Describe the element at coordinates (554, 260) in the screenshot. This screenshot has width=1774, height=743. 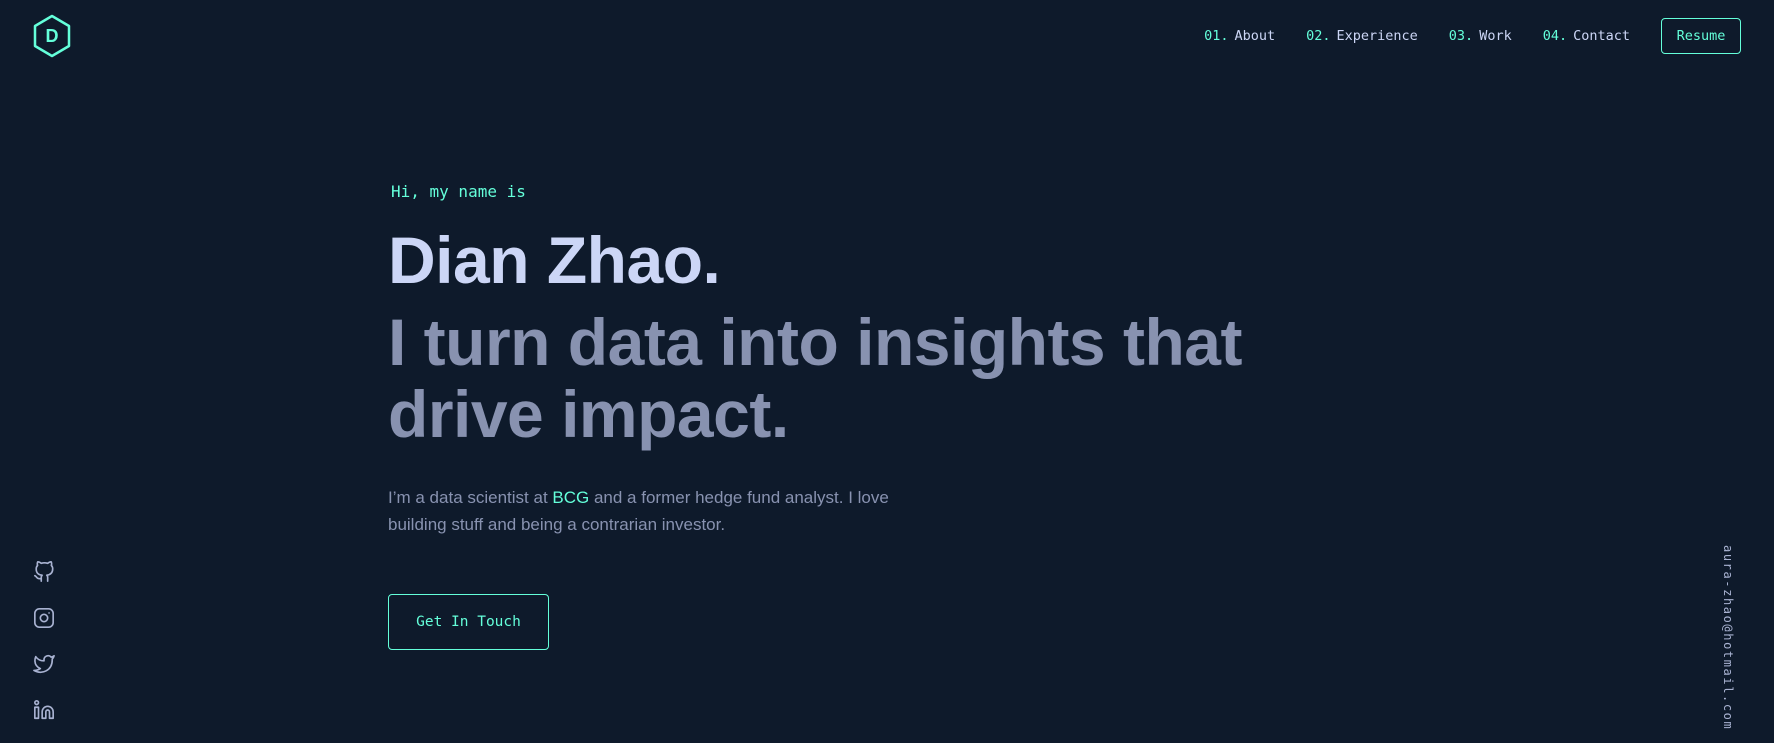
I see `hero-name: Dian Zhao.` at that location.